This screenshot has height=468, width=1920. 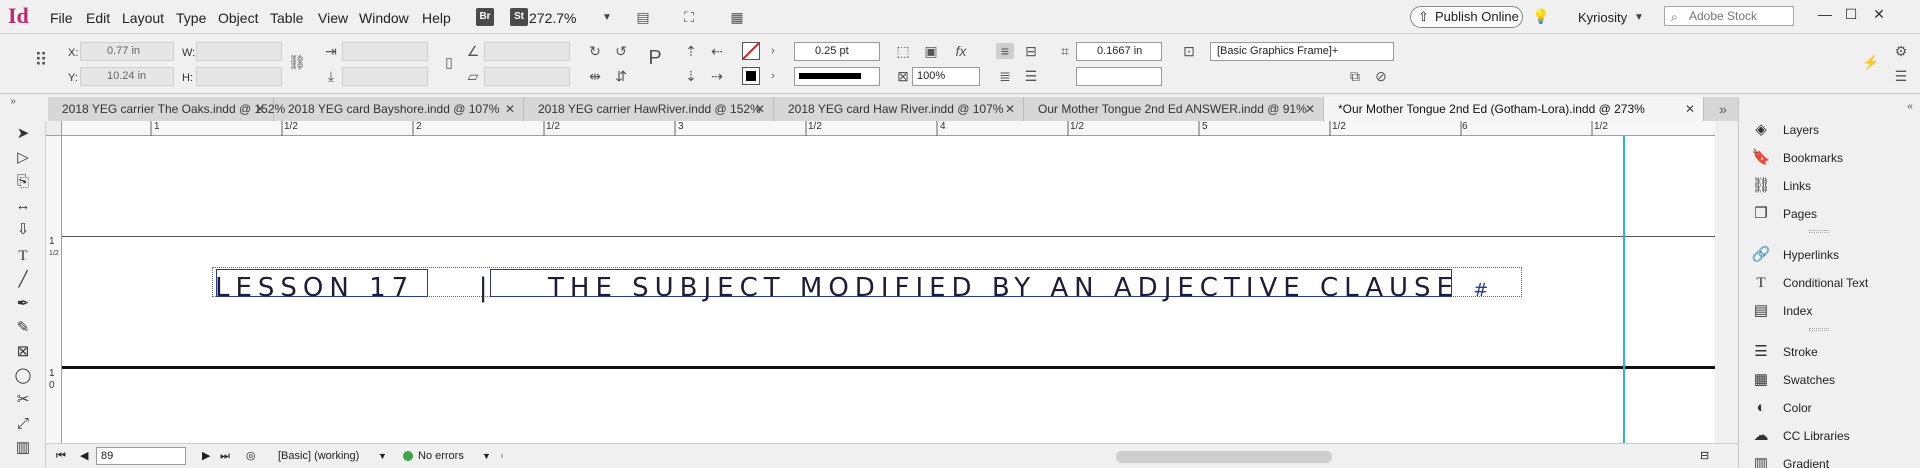 What do you see at coordinates (485, 17) in the screenshot?
I see `bridge-badge: Br` at bounding box center [485, 17].